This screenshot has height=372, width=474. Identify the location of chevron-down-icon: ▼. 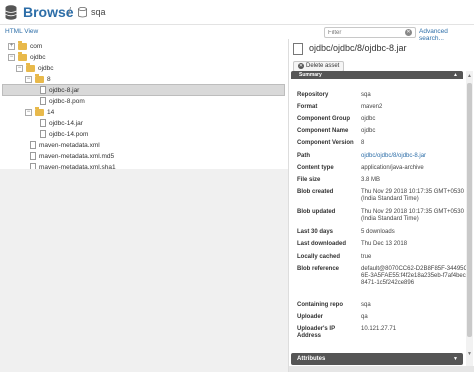
(455, 359).